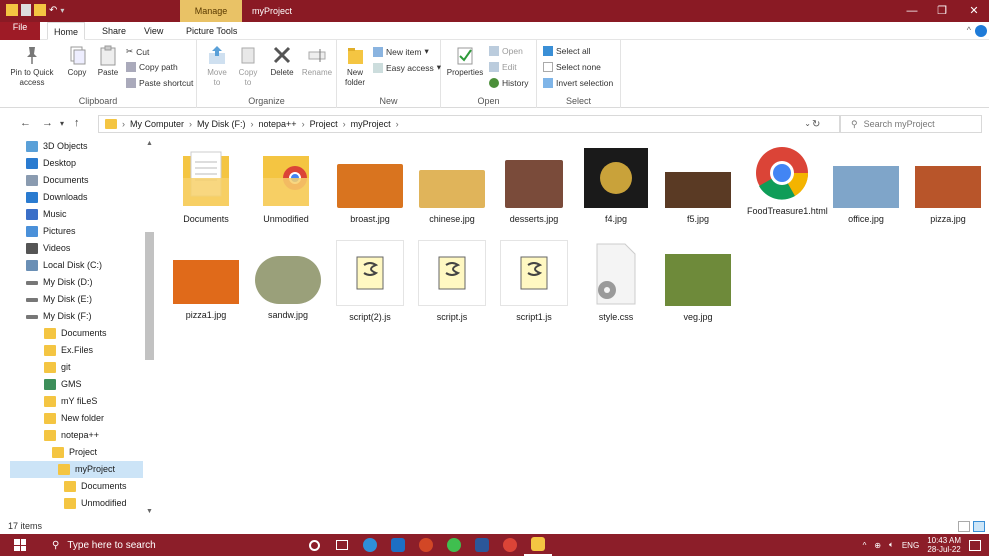  Describe the element at coordinates (891, 545) in the screenshot. I see `volume-icon: 🔈︎` at that location.